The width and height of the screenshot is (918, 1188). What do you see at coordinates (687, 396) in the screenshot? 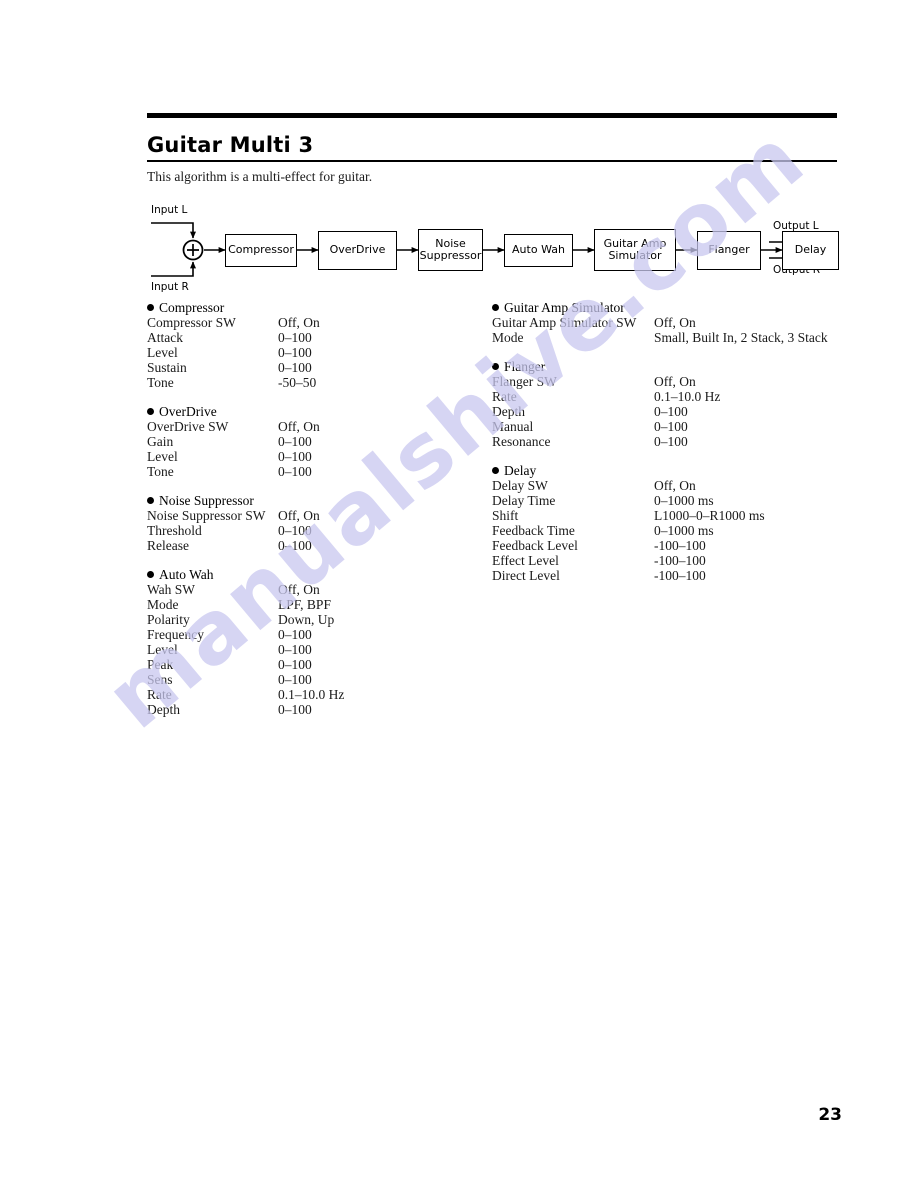
I see `param-value: 0.1–10.0 Hz` at bounding box center [687, 396].